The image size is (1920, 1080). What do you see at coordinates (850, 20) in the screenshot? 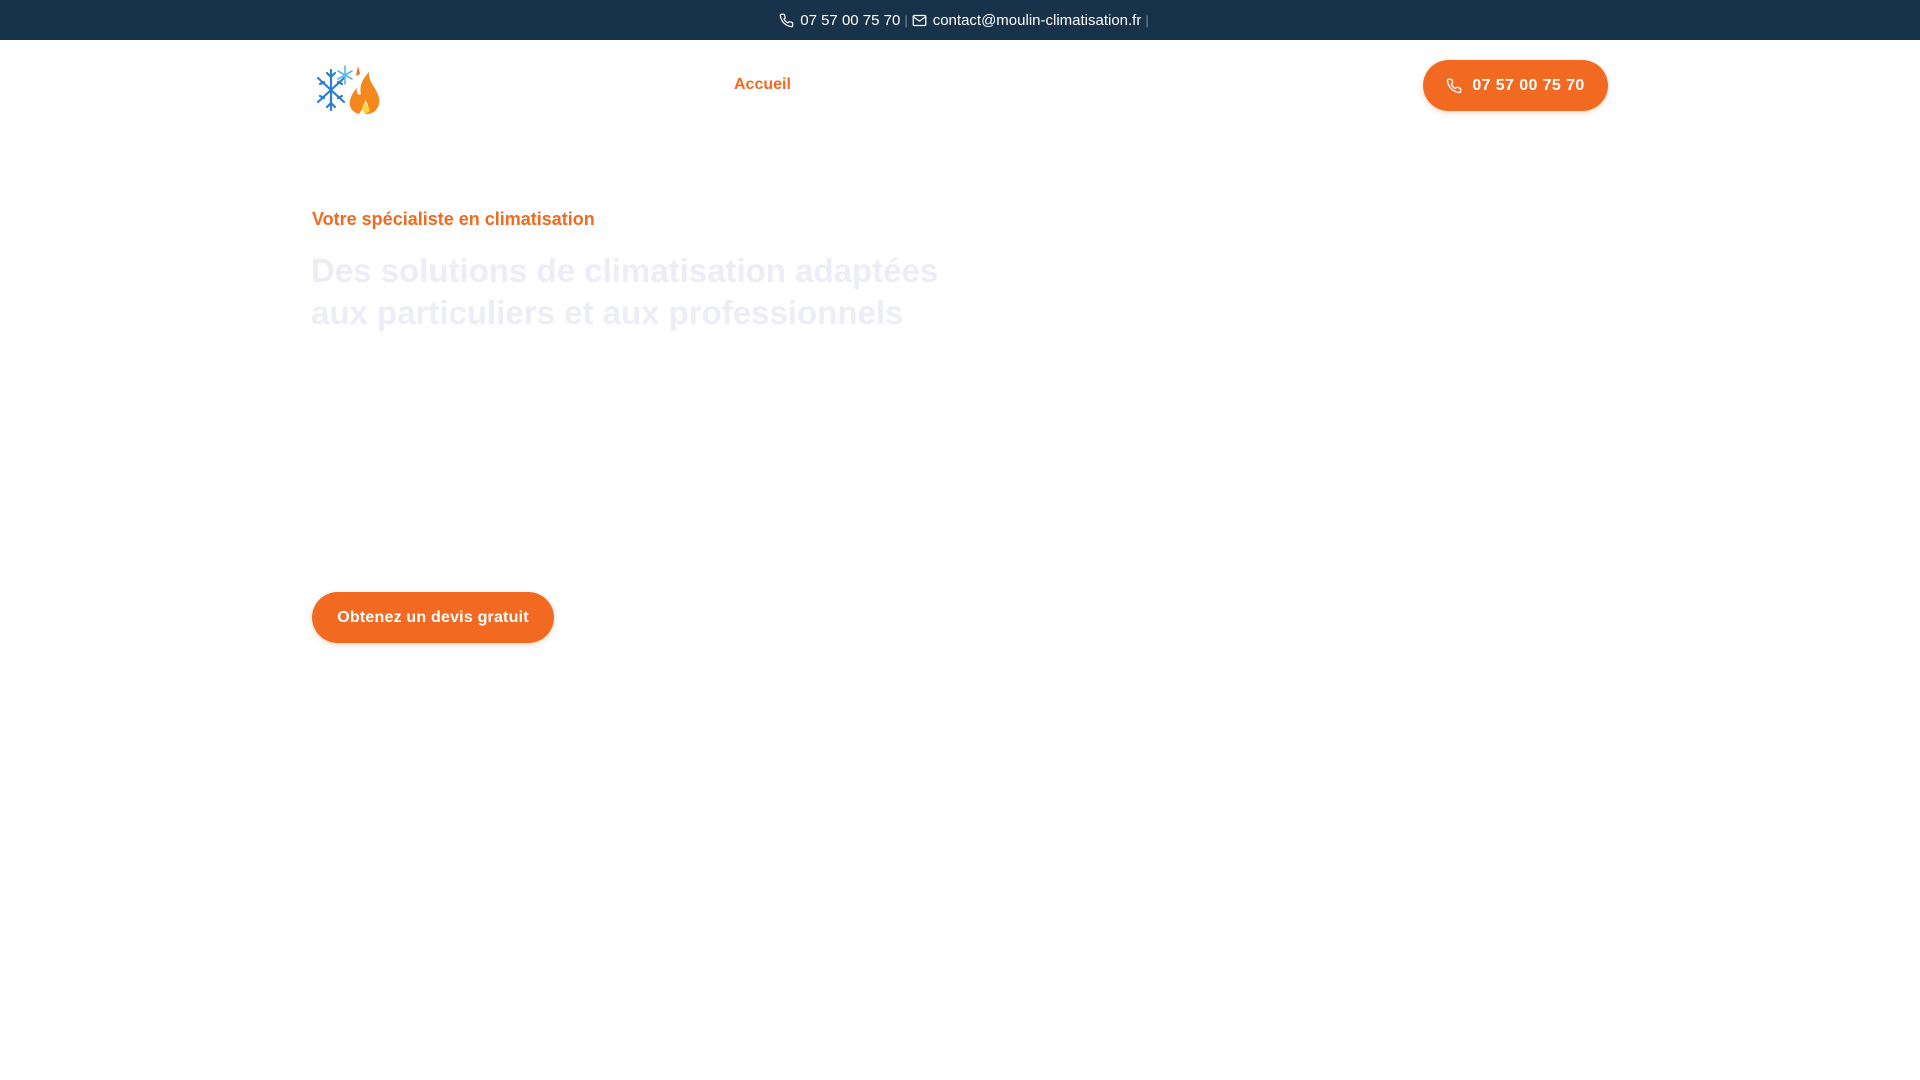
I see `topbar-phone-text: 07 57 00 75 70` at bounding box center [850, 20].